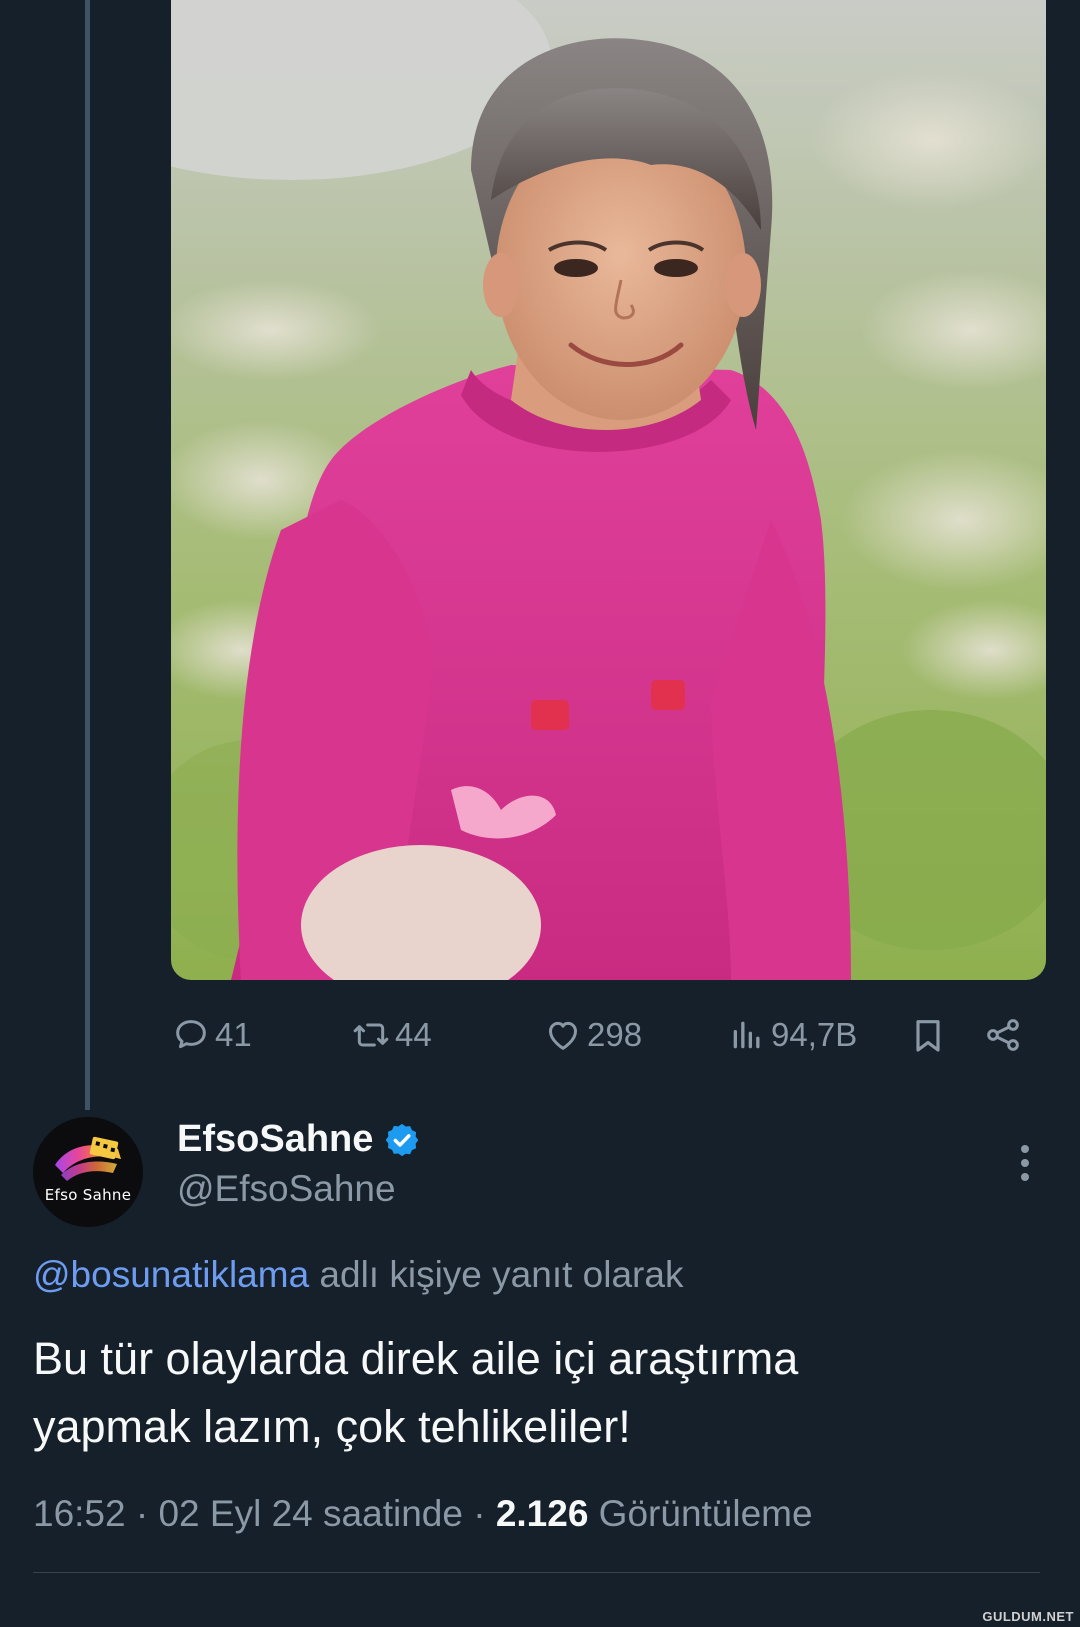 Image resolution: width=1080 pixels, height=1627 pixels. What do you see at coordinates (536, 1572) in the screenshot?
I see `divider` at bounding box center [536, 1572].